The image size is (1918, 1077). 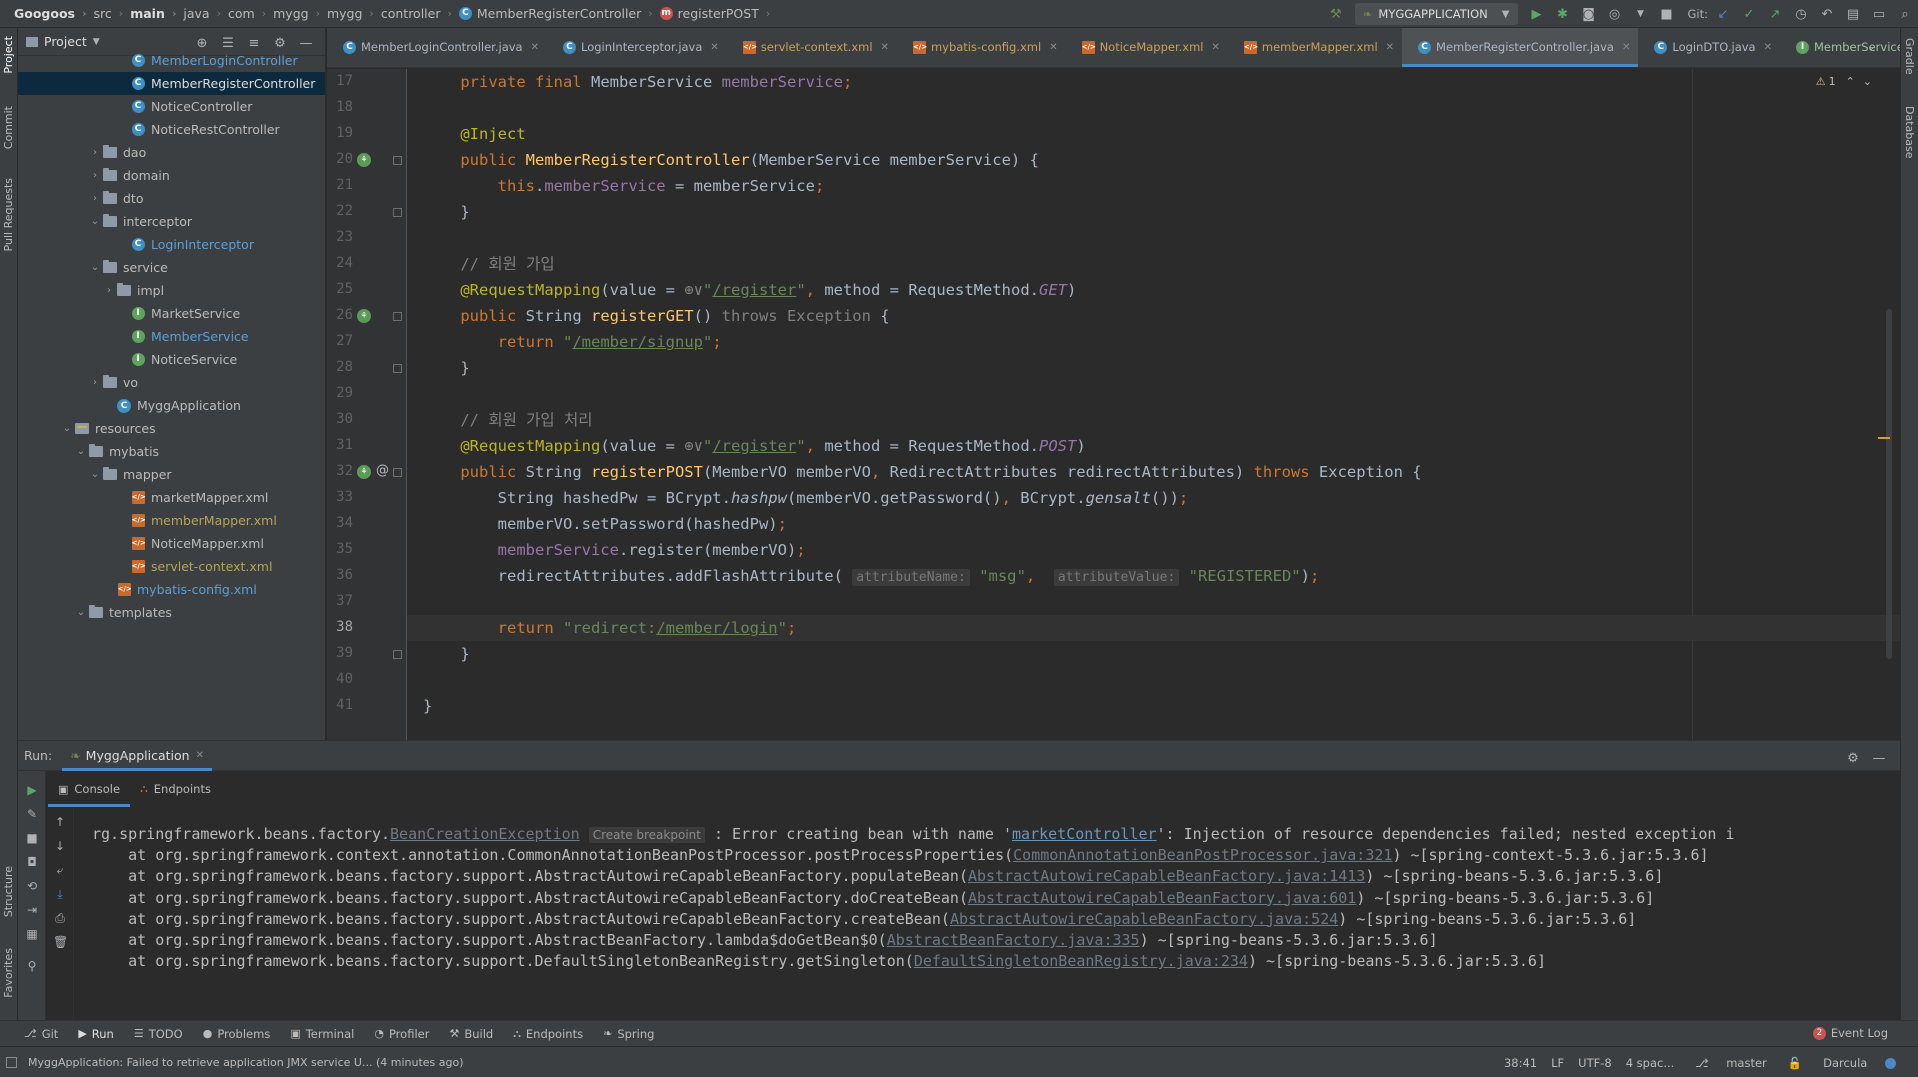 I want to click on tree-item: C MyggApplication, so click(x=171, y=405).